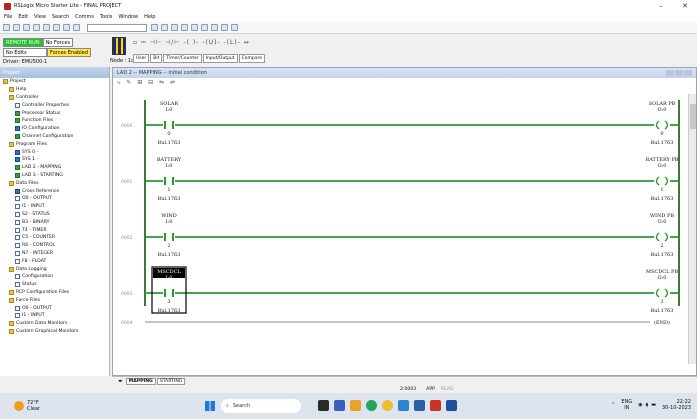 The width and height of the screenshot is (697, 419). What do you see at coordinates (106, 17) in the screenshot?
I see `menu-tools: Tools` at bounding box center [106, 17].